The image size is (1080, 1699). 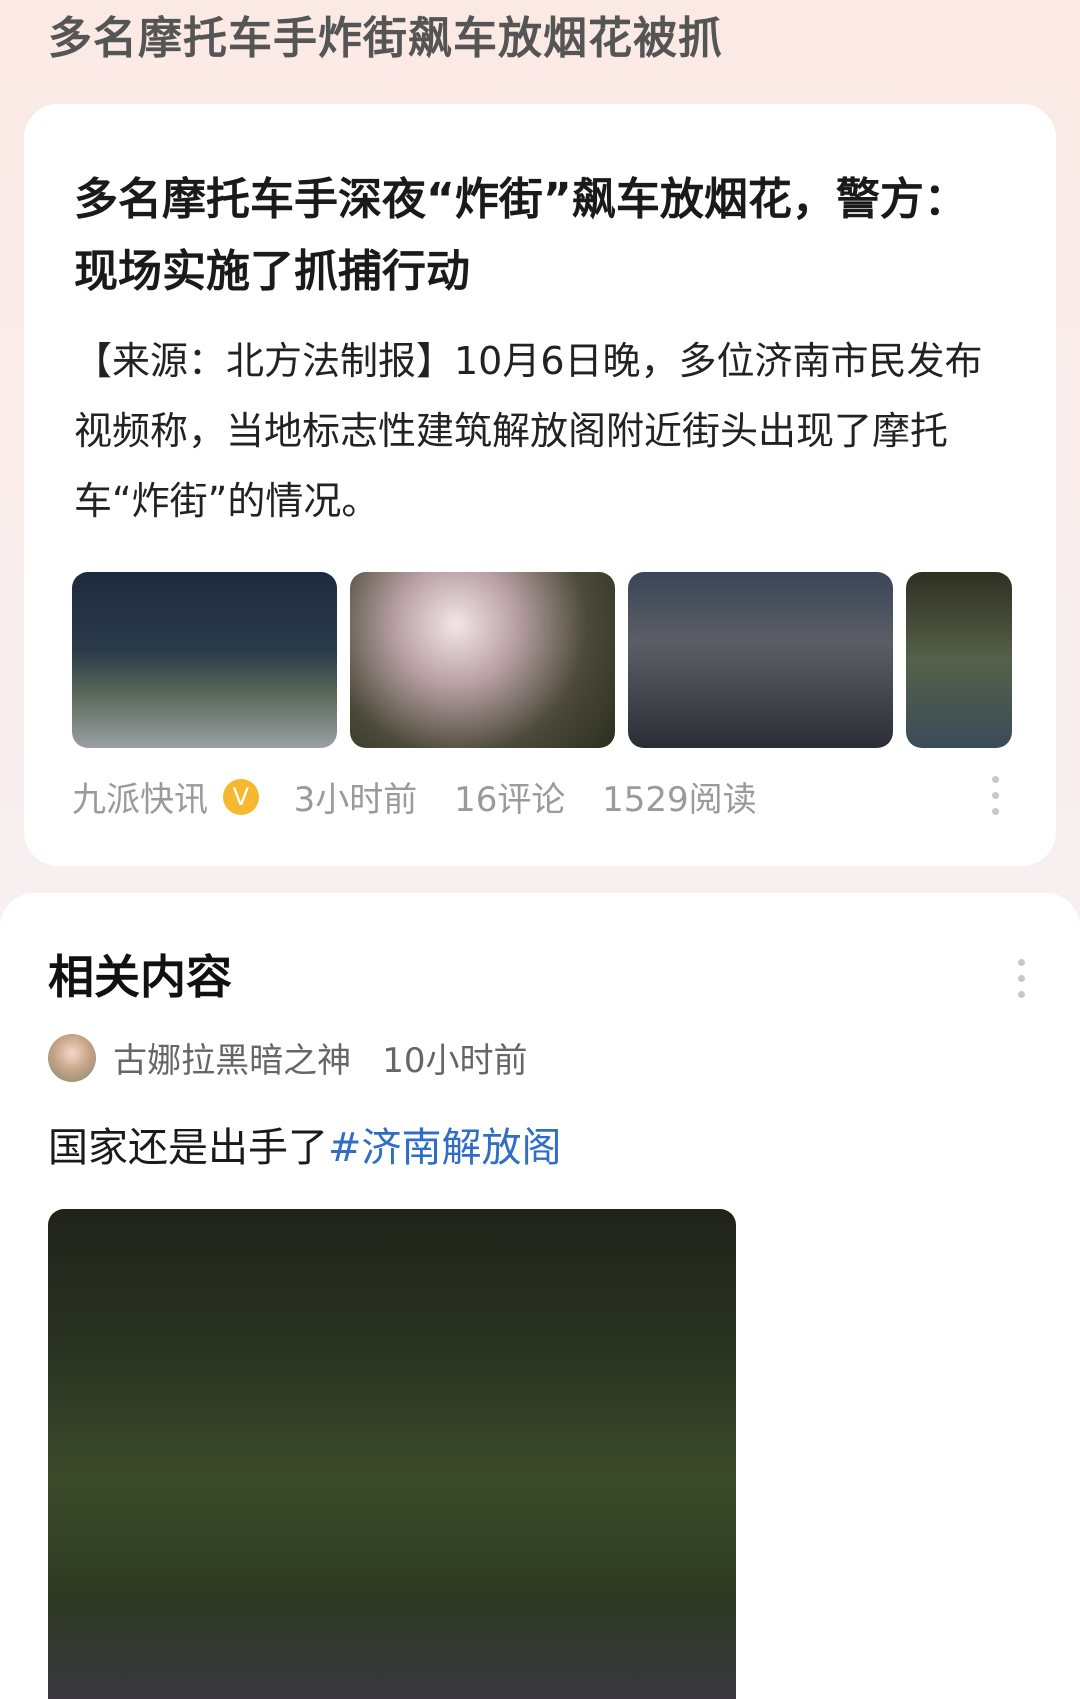 I want to click on post-time: 10小时前, so click(x=455, y=1061).